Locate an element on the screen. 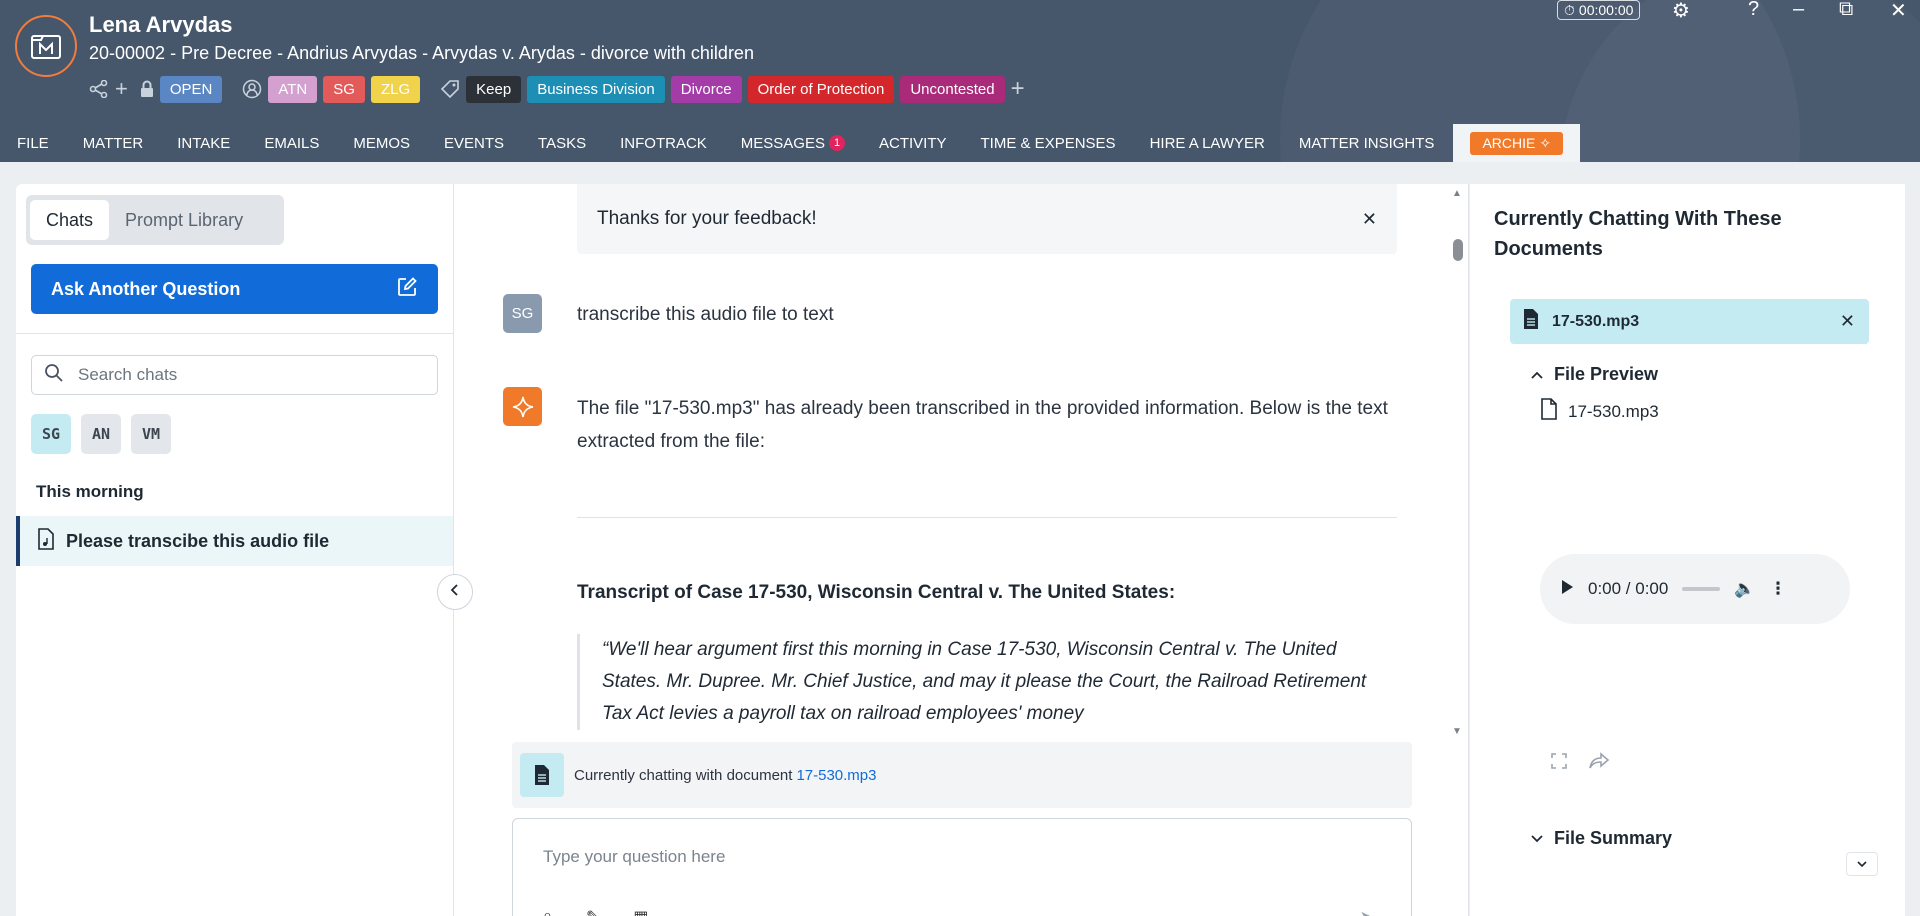 Image resolution: width=1920 pixels, height=916 pixels. doc-bar-label: Currently chatting with document is located at coordinates (683, 775).